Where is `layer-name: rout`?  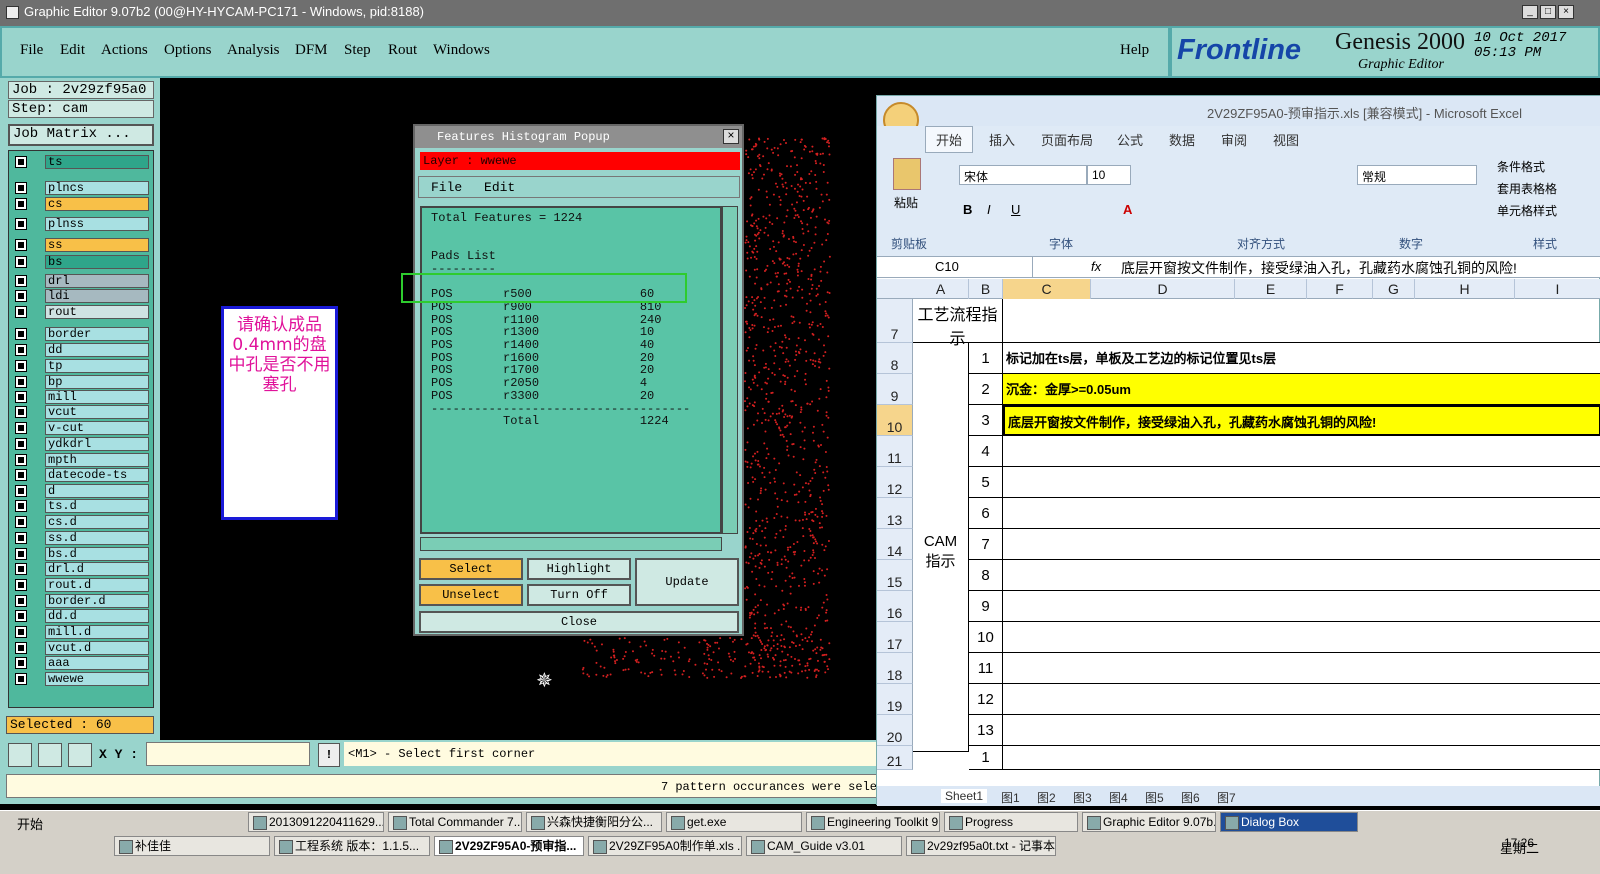
layer-name: rout is located at coordinates (97, 312).